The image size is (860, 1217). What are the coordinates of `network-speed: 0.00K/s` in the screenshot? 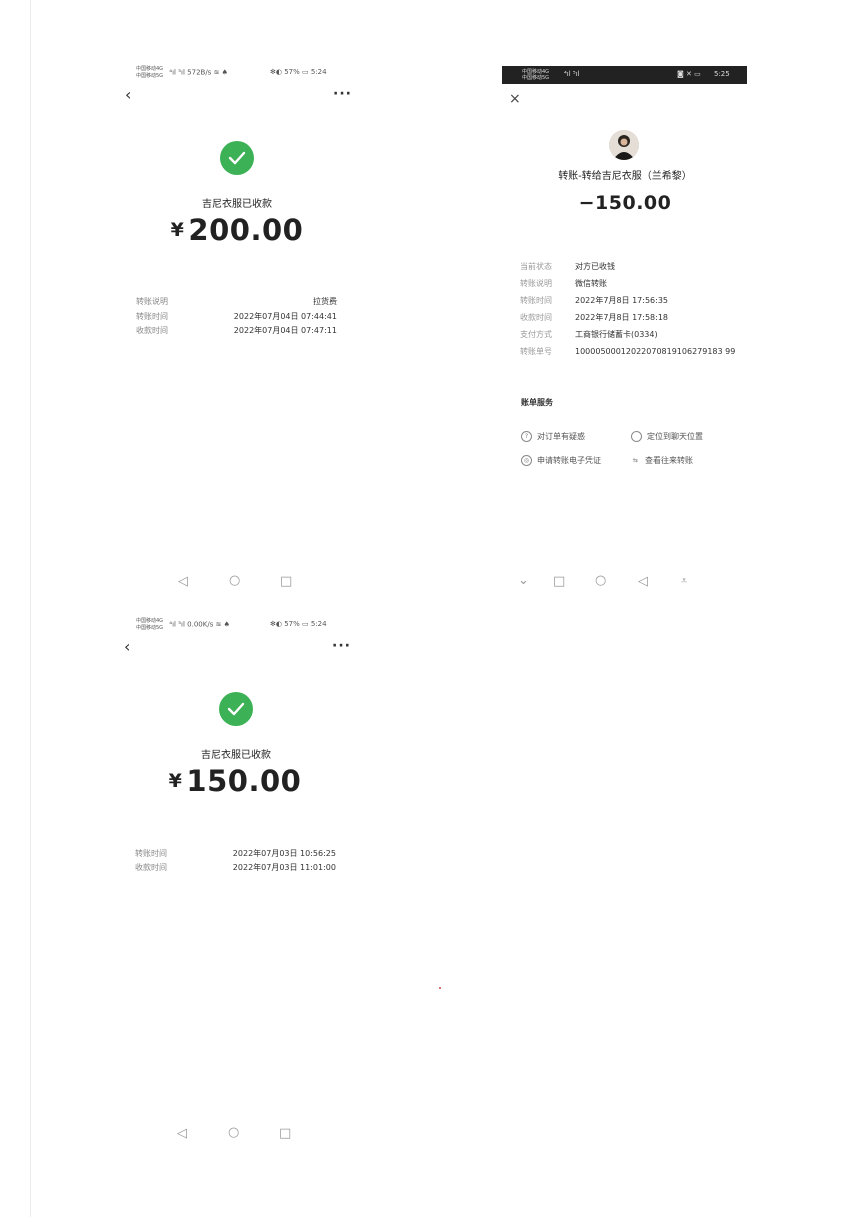 It's located at (200, 624).